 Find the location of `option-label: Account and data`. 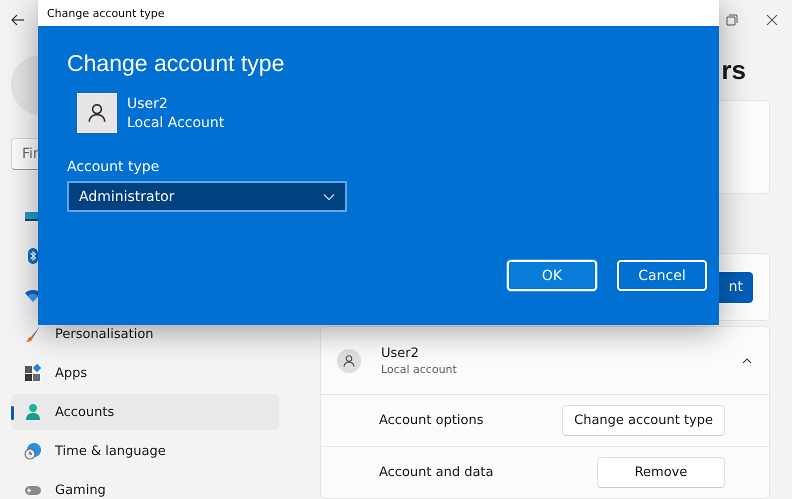

option-label: Account and data is located at coordinates (436, 472).